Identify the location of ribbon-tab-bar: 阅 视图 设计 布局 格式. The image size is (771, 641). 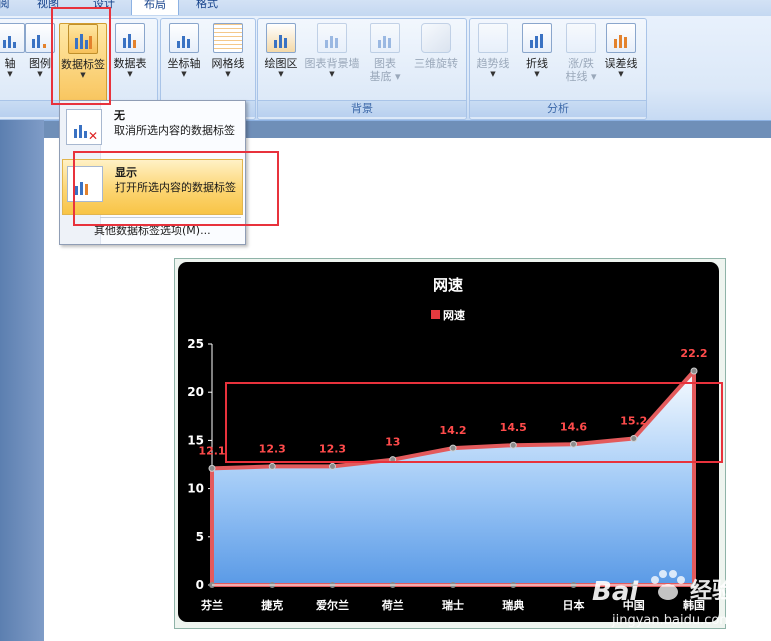
(385, 8).